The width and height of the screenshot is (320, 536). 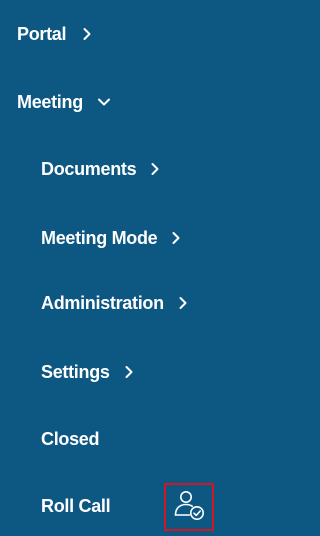 I want to click on nav-item-label: Settings, so click(x=75, y=372).